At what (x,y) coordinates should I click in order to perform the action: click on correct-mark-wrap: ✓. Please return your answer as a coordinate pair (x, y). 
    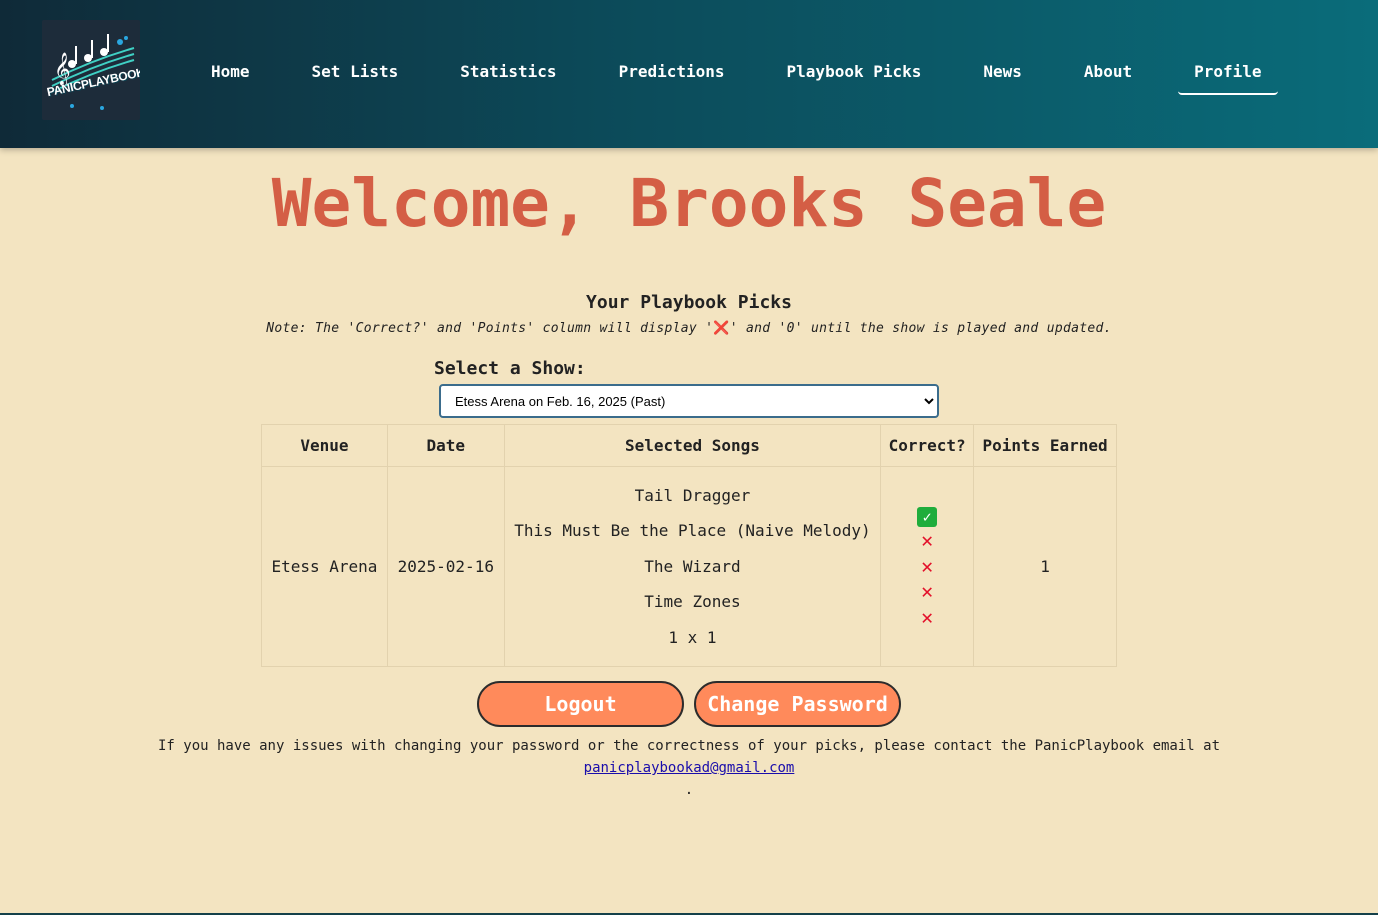
    Looking at the image, I should click on (927, 516).